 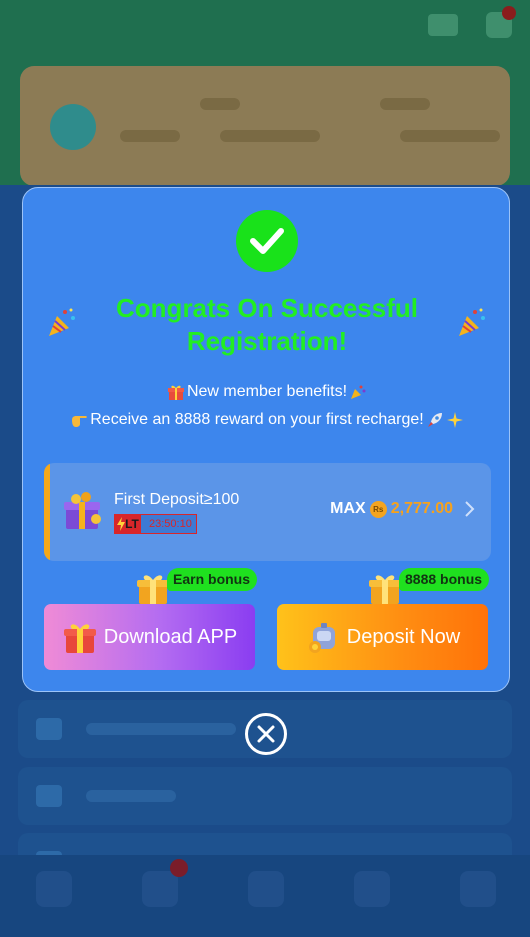 What do you see at coordinates (267, 324) in the screenshot?
I see `modal-title: Congrats On Successful Registration!` at bounding box center [267, 324].